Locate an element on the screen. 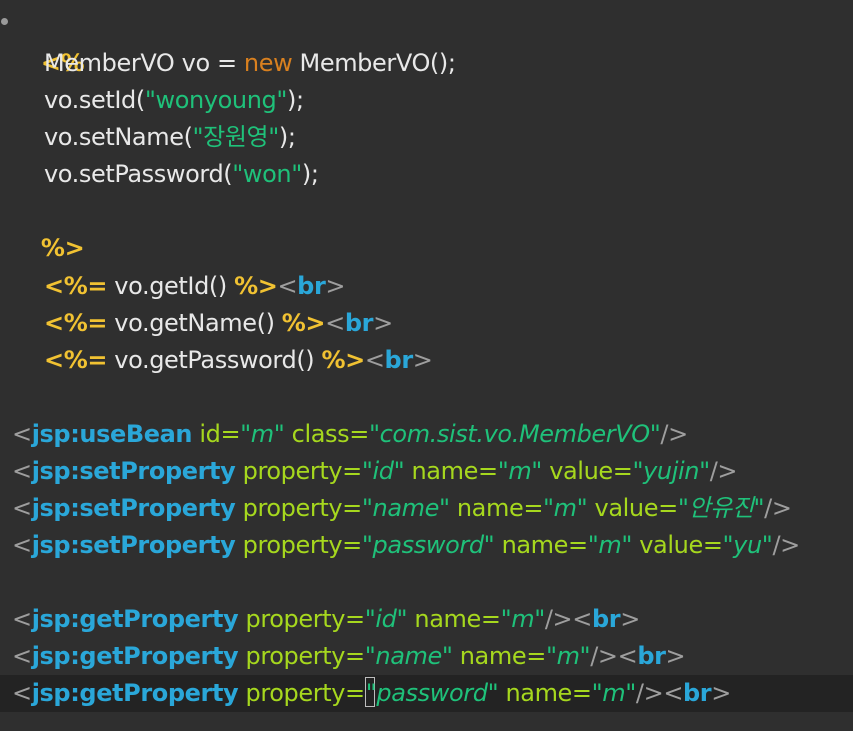 This screenshot has height=731, width=853. attr-value: "password" is located at coordinates (428, 545).